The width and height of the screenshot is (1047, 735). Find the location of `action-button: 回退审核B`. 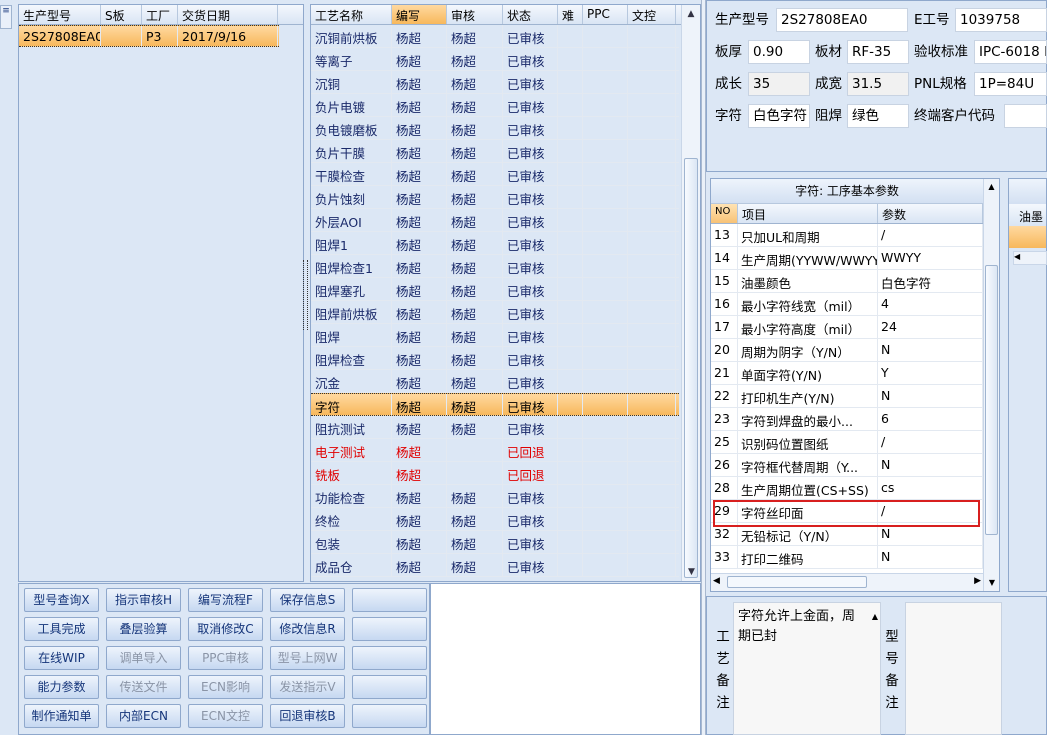

action-button: 回退审核B is located at coordinates (307, 716).